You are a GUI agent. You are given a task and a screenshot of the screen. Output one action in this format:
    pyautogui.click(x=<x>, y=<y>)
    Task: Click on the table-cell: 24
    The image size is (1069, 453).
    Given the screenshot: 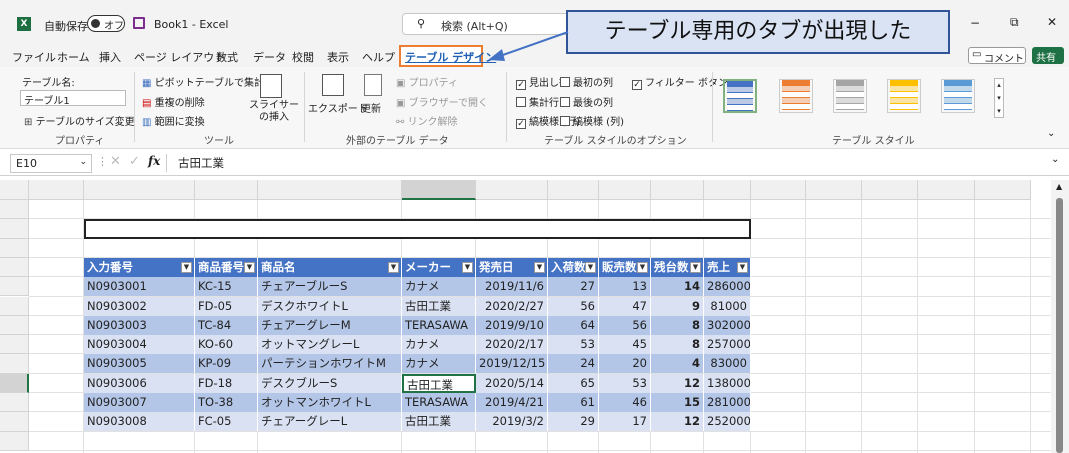 What is the action you would take?
    pyautogui.click(x=573, y=364)
    